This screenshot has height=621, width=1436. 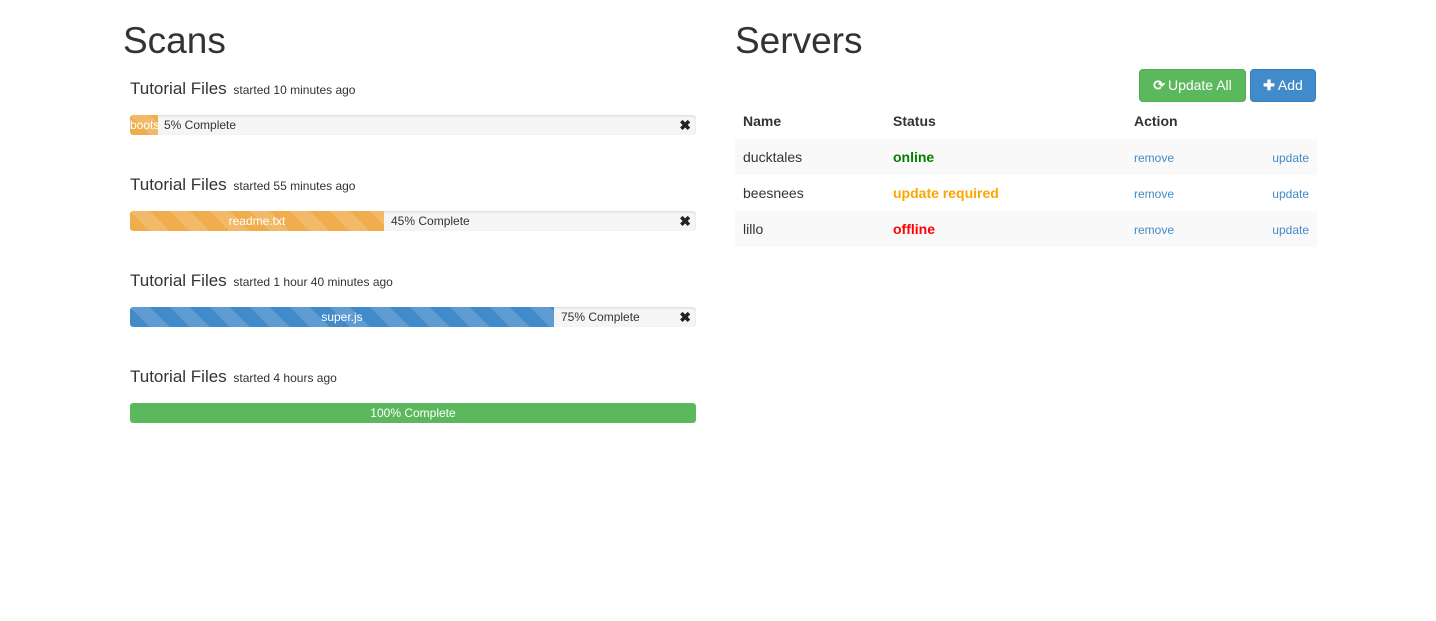 What do you see at coordinates (914, 121) in the screenshot?
I see `status-column-header: Status` at bounding box center [914, 121].